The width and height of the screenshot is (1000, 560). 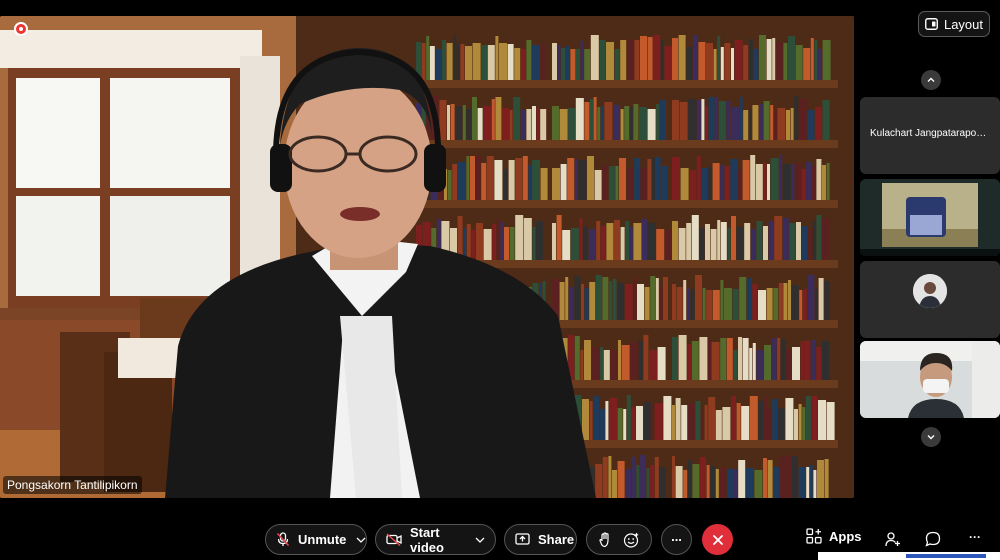 I want to click on close-icon, so click(x=717, y=539).